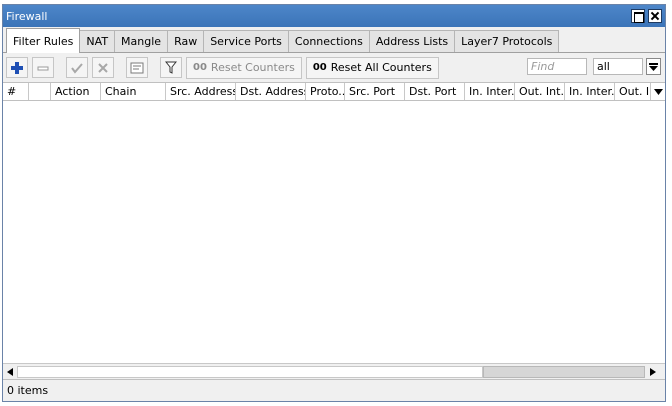 The height and width of the screenshot is (406, 672). I want to click on column-header: Src. Address, so click(201, 91).